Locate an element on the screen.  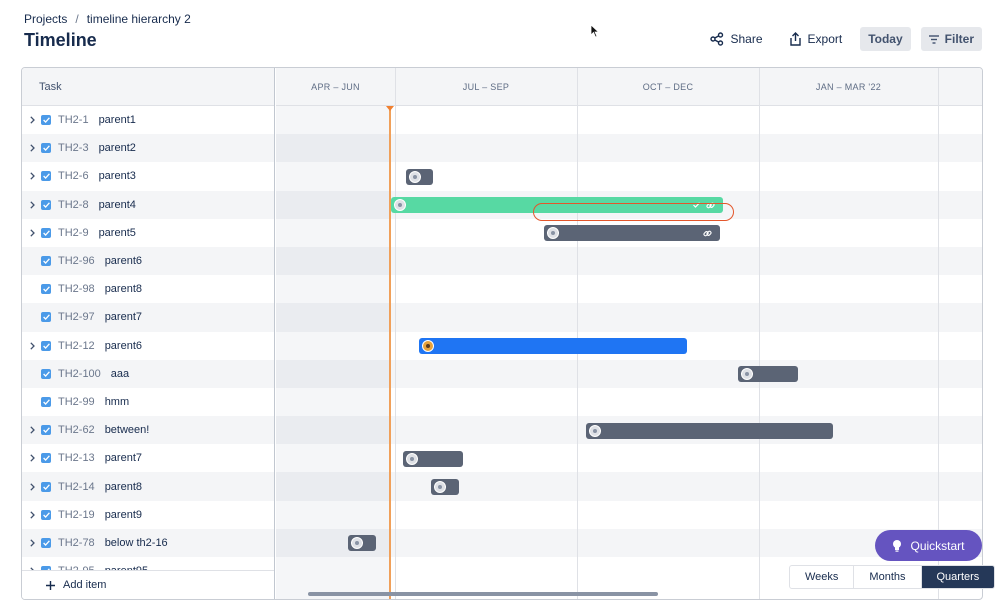
task-row: TH2-1 parent1 is located at coordinates (148, 120).